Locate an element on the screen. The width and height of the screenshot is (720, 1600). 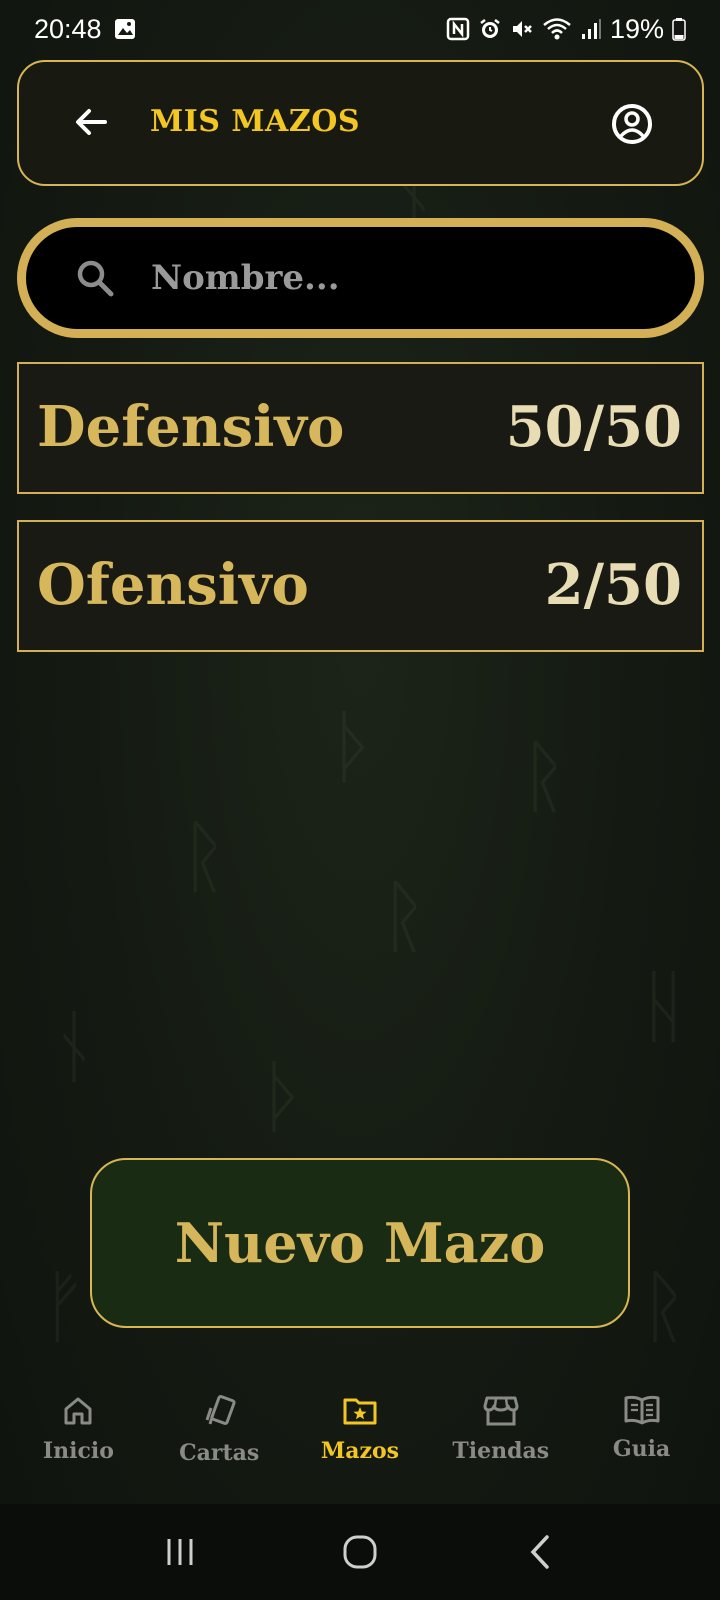
wifi-icon is located at coordinates (557, 29).